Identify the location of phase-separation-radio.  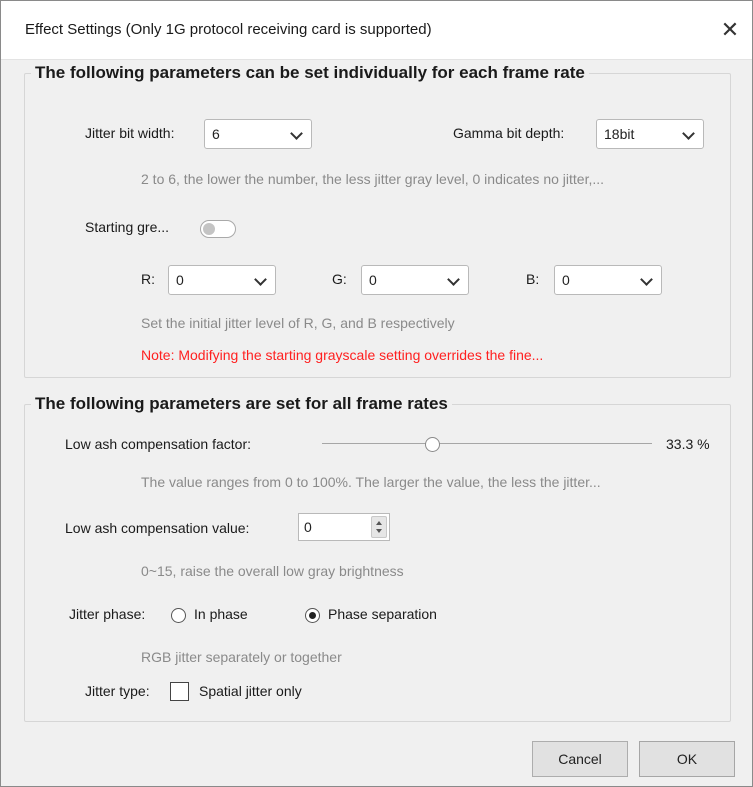
(312, 615).